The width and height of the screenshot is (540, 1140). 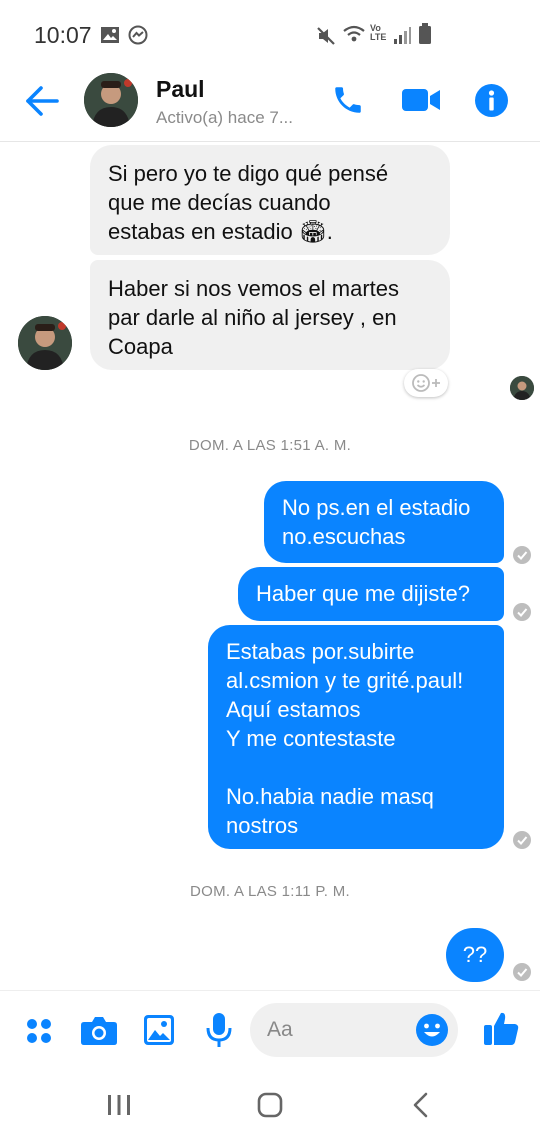 What do you see at coordinates (354, 1030) in the screenshot?
I see `message-input: Aa` at bounding box center [354, 1030].